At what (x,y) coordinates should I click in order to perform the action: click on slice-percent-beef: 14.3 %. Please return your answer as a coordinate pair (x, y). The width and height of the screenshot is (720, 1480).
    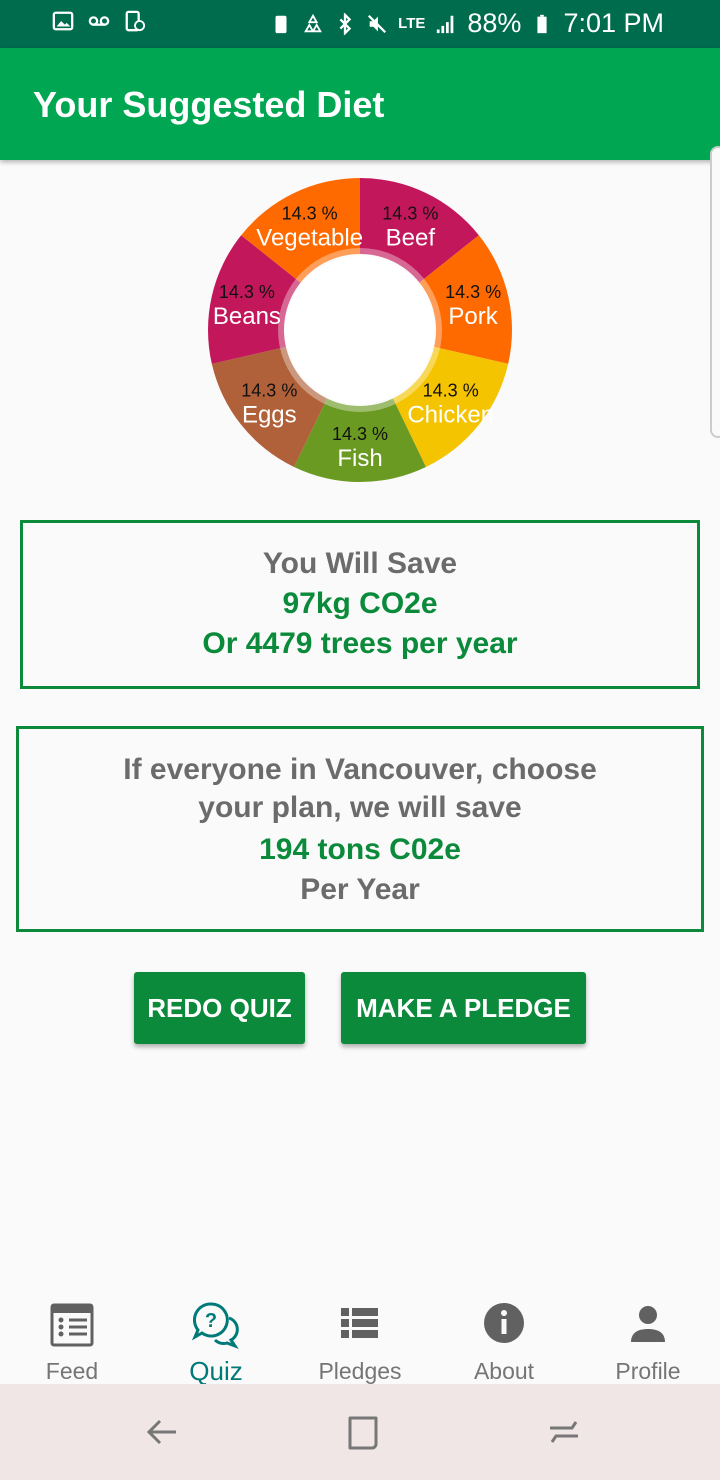
    Looking at the image, I should click on (410, 213).